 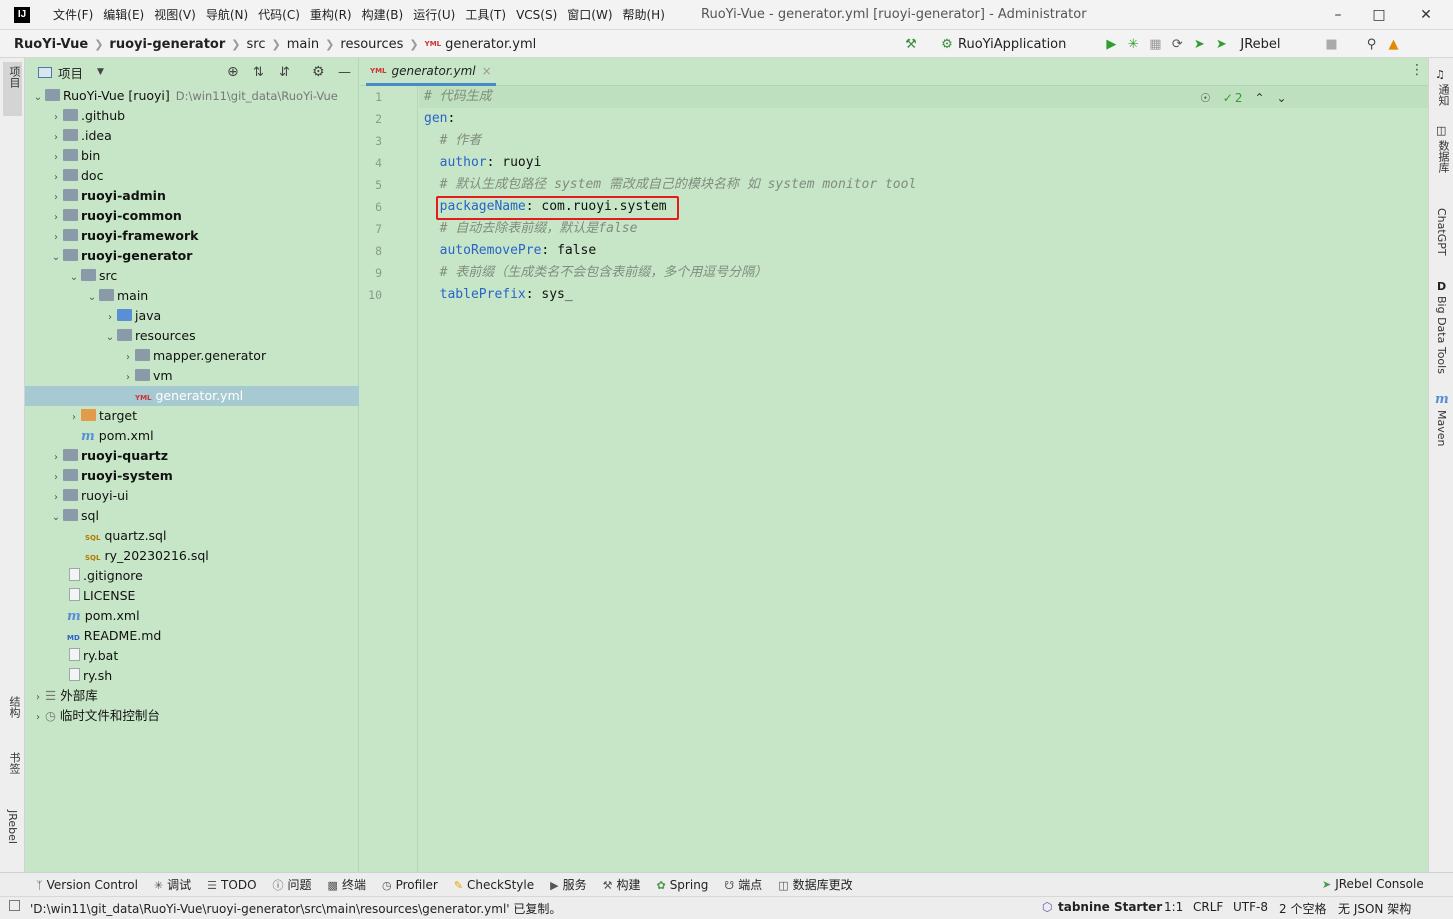 I want to click on update-icon: ▲, so click(x=1394, y=44).